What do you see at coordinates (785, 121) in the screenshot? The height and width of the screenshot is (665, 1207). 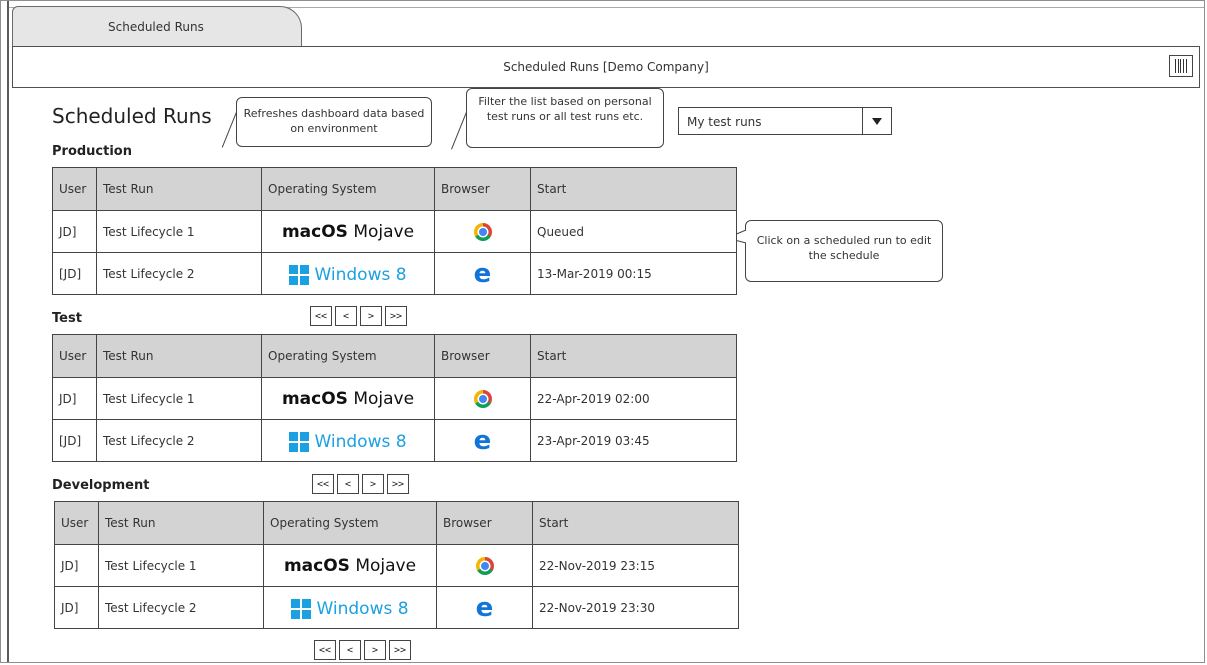 I see `test-runs-filter-dropdown: My test runs` at bounding box center [785, 121].